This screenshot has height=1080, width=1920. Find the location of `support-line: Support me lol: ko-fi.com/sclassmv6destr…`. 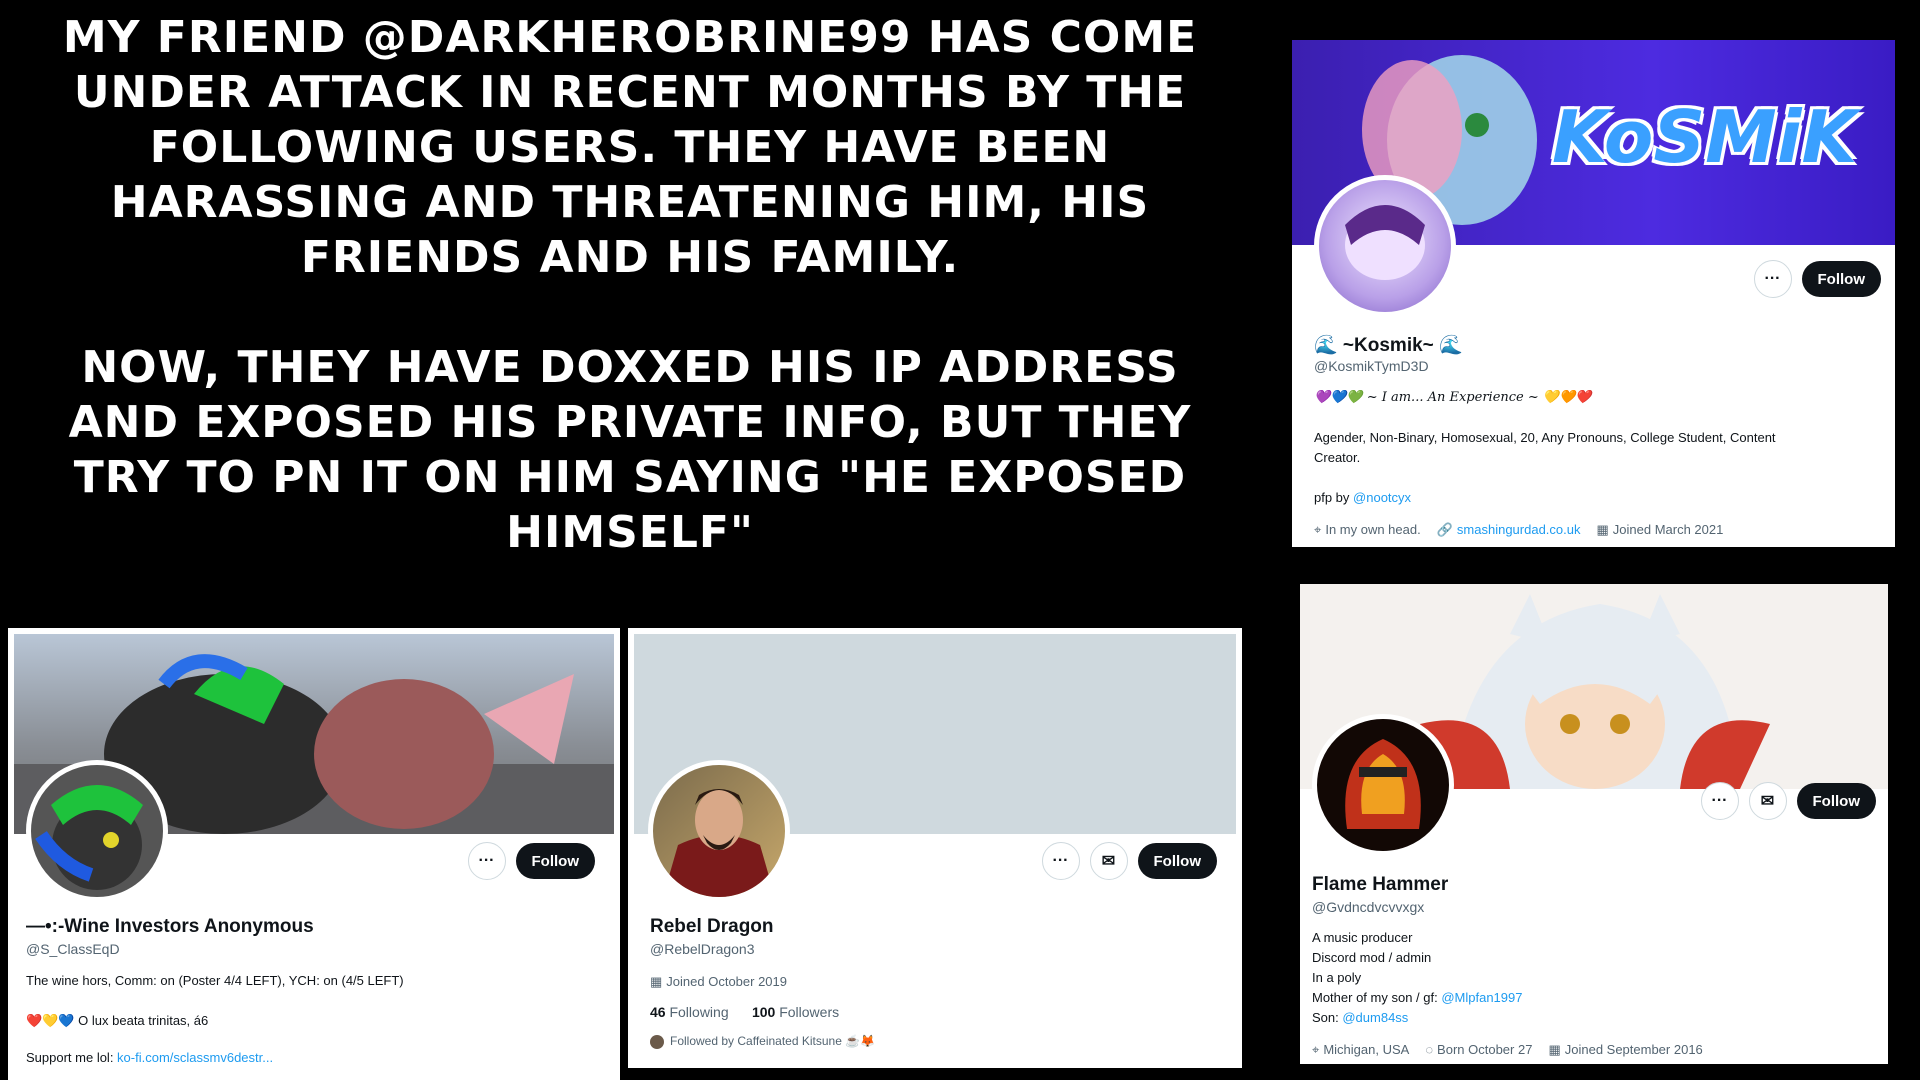

support-line: Support me lol: ko-fi.com/sclassmv6destr… is located at coordinates (149, 1057).